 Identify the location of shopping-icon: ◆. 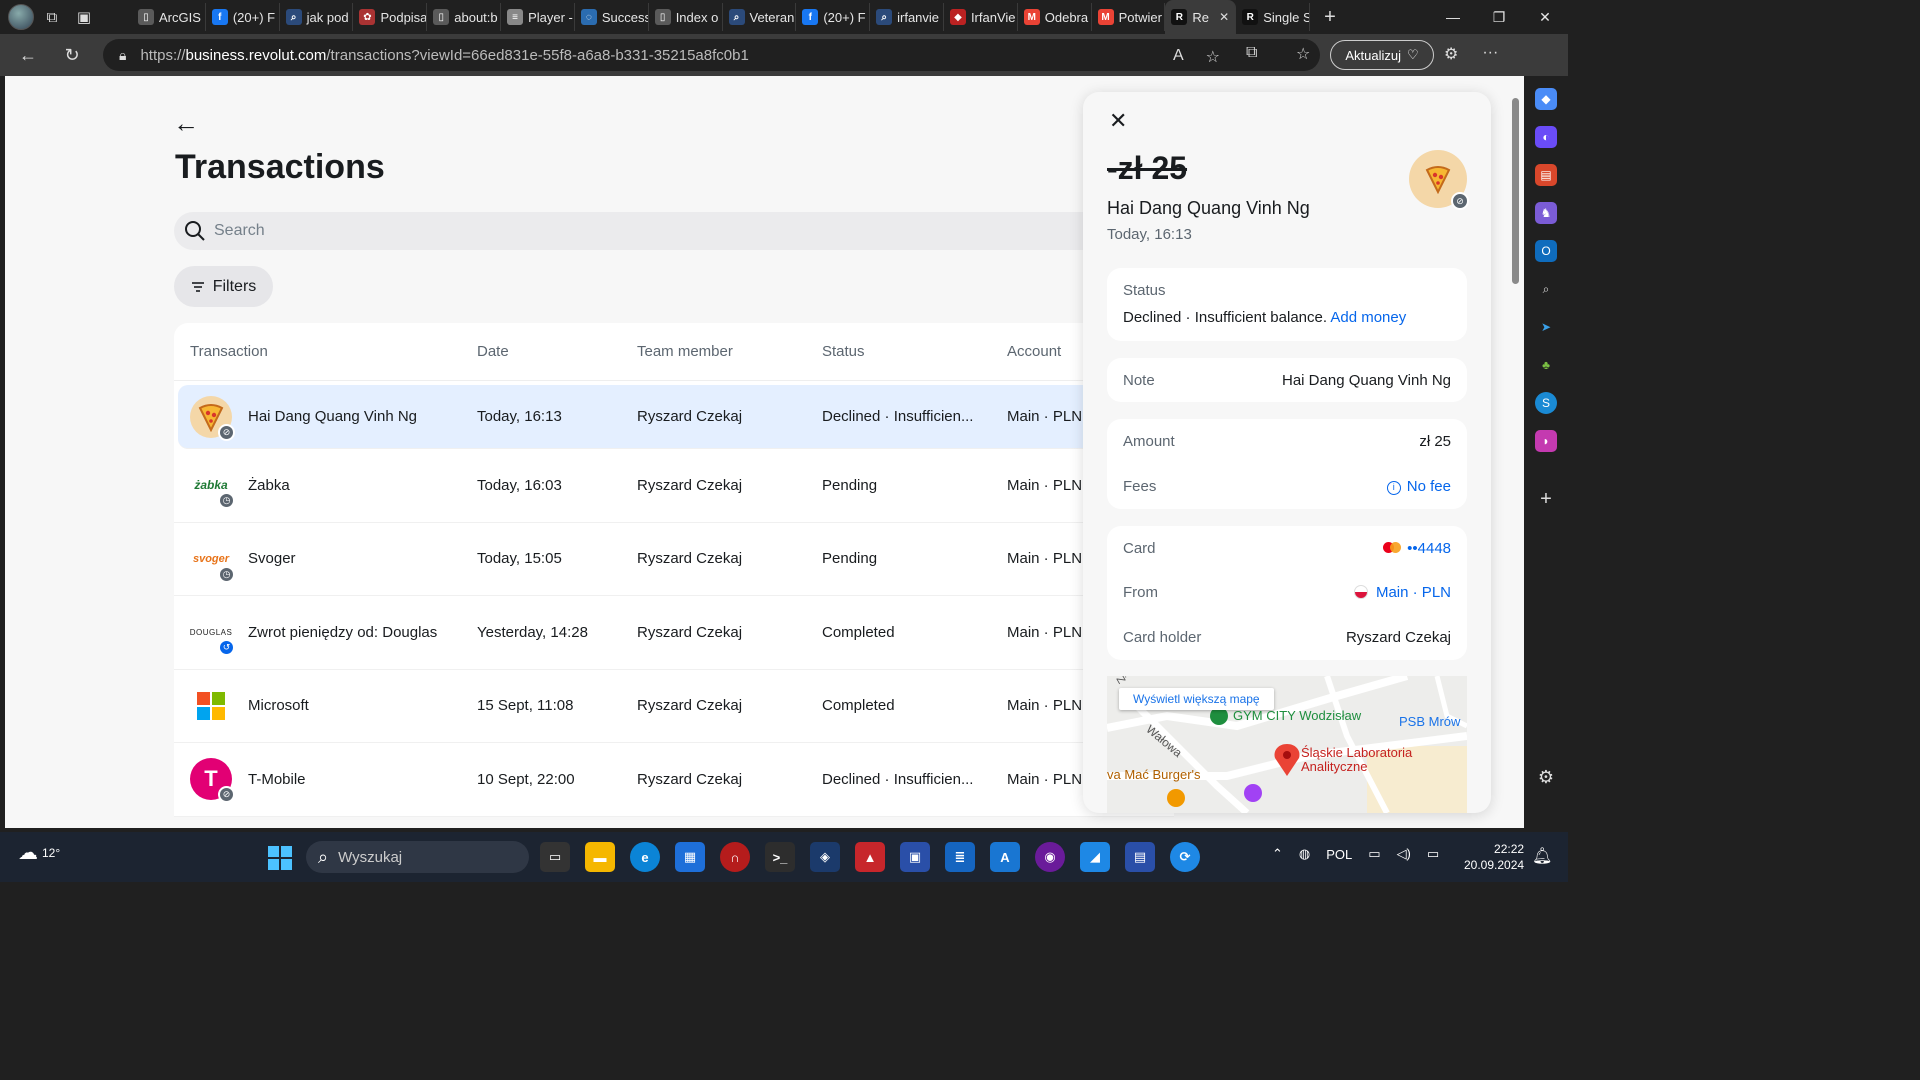
(1546, 99).